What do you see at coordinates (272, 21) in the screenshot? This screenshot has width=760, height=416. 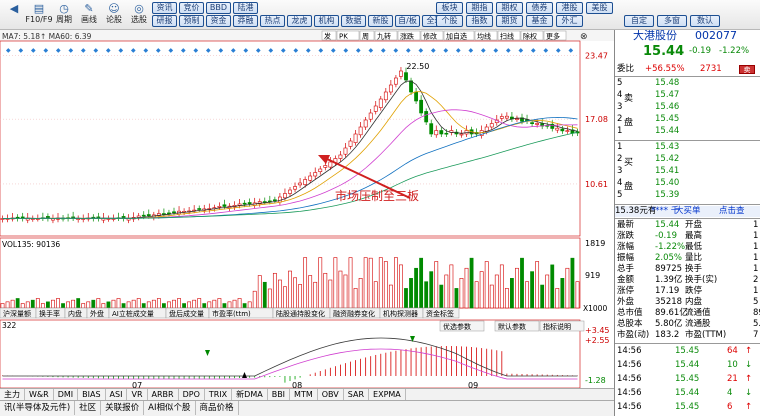 I see `toolbar-blue-button: 热点` at bounding box center [272, 21].